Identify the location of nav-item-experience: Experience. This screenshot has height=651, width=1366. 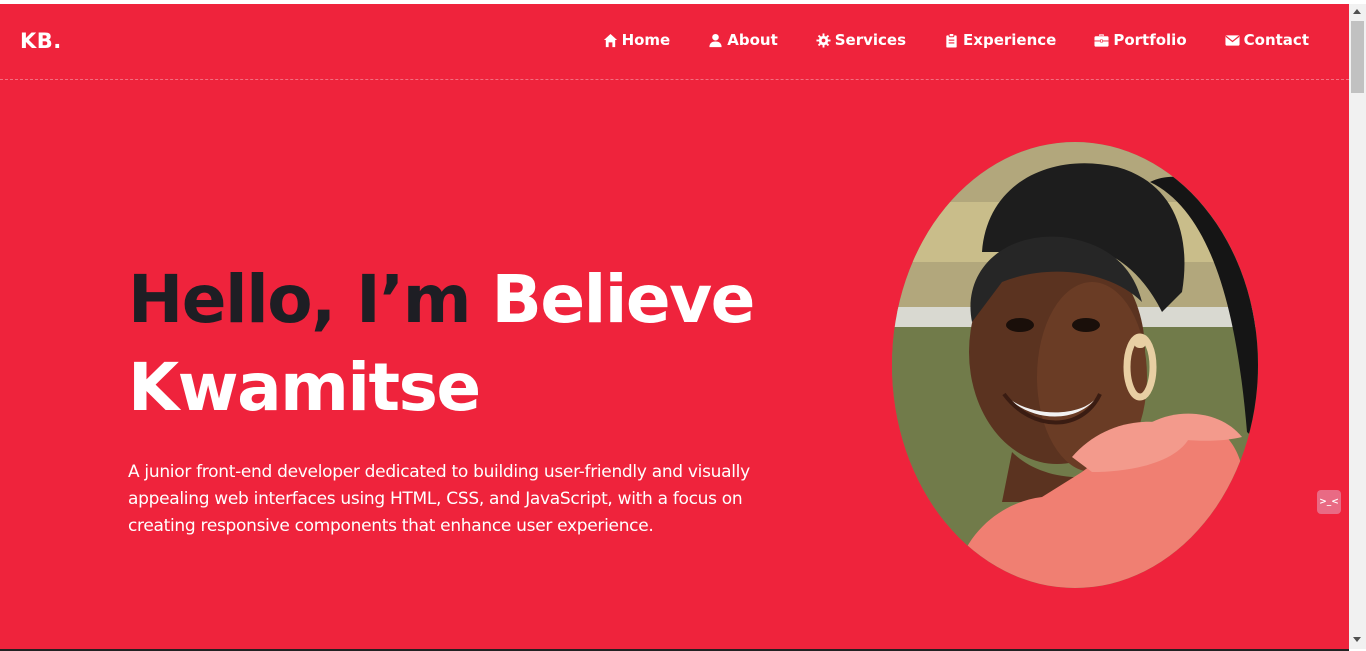
(1000, 40).